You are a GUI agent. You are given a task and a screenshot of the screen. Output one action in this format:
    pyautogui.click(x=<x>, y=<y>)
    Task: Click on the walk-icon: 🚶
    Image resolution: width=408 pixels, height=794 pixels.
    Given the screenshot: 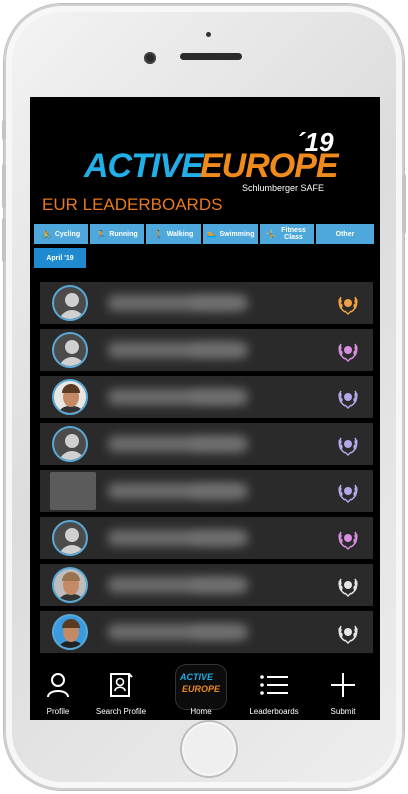 What is the action you would take?
    pyautogui.click(x=158, y=234)
    